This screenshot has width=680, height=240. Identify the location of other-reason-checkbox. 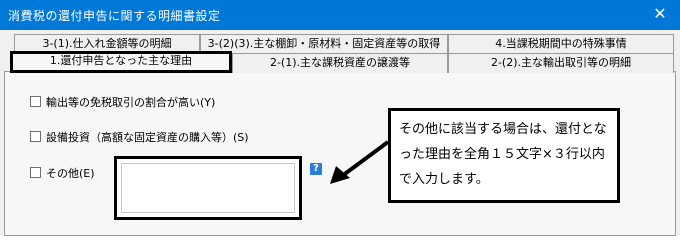
(35, 172).